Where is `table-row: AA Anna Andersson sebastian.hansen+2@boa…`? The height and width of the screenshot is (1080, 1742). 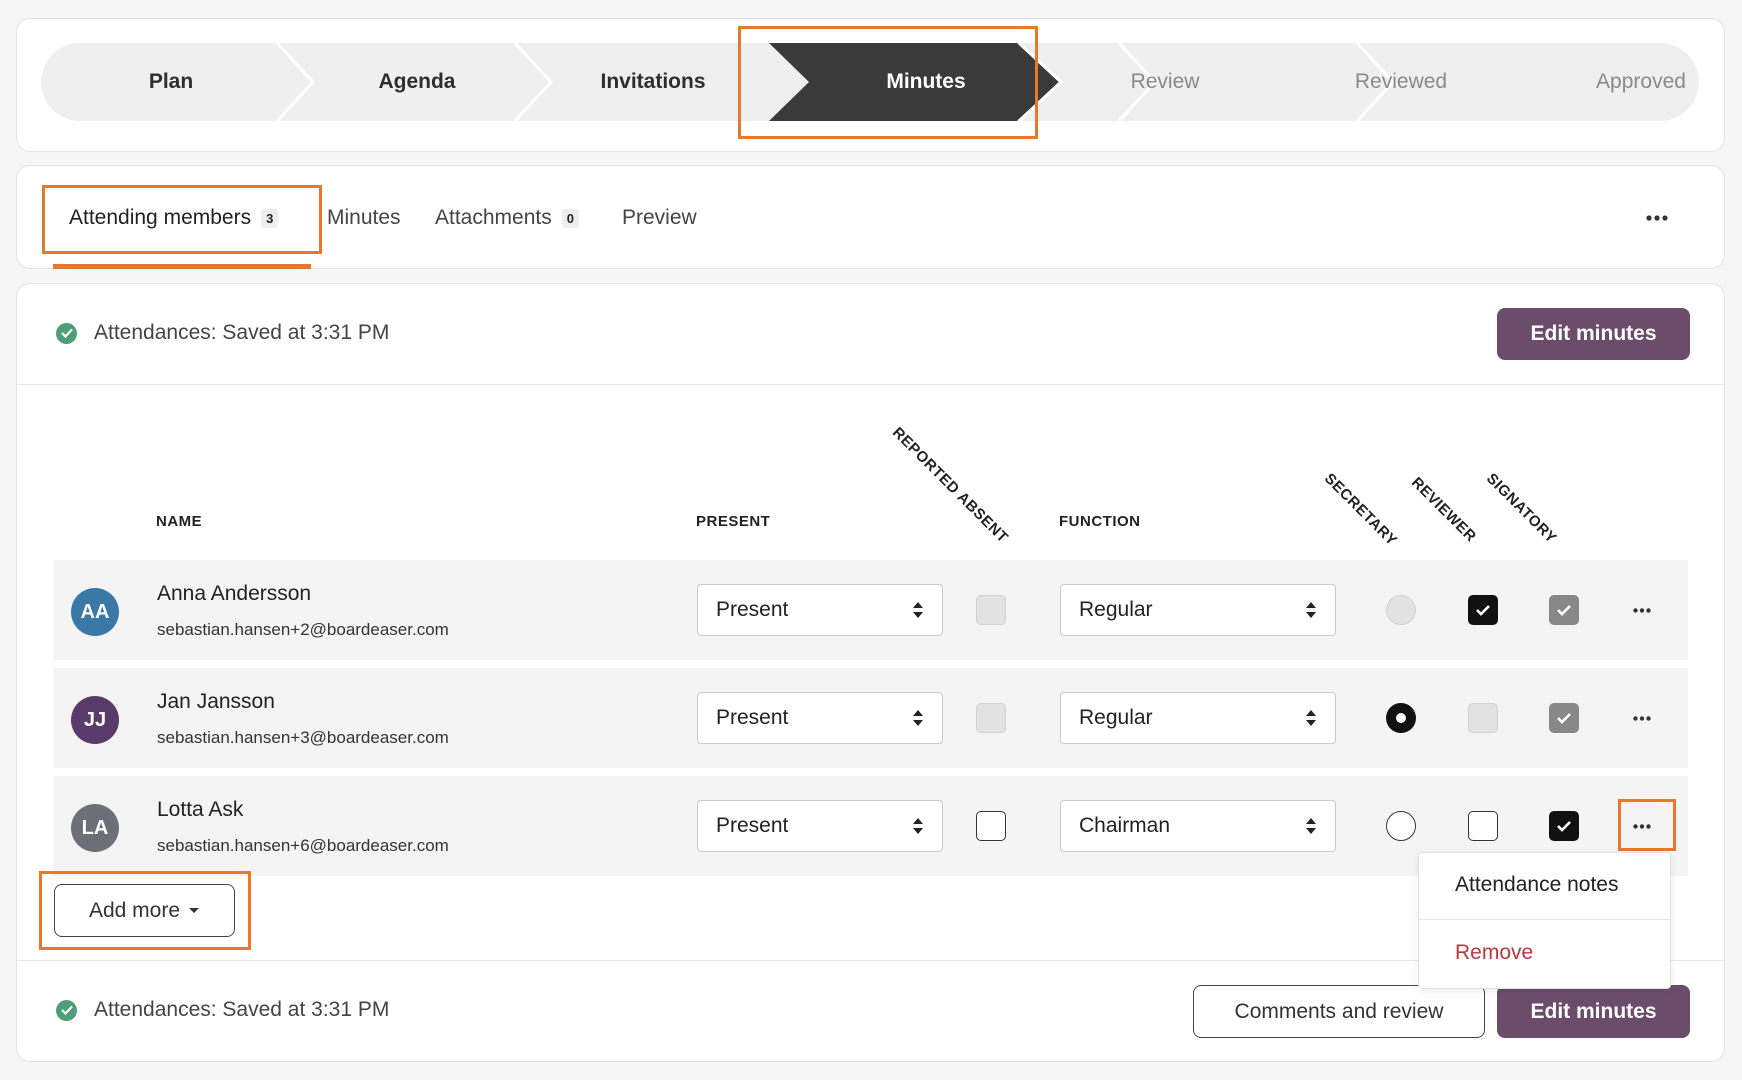
table-row: AA Anna Andersson sebastian.hansen+2@boa… is located at coordinates (870, 610).